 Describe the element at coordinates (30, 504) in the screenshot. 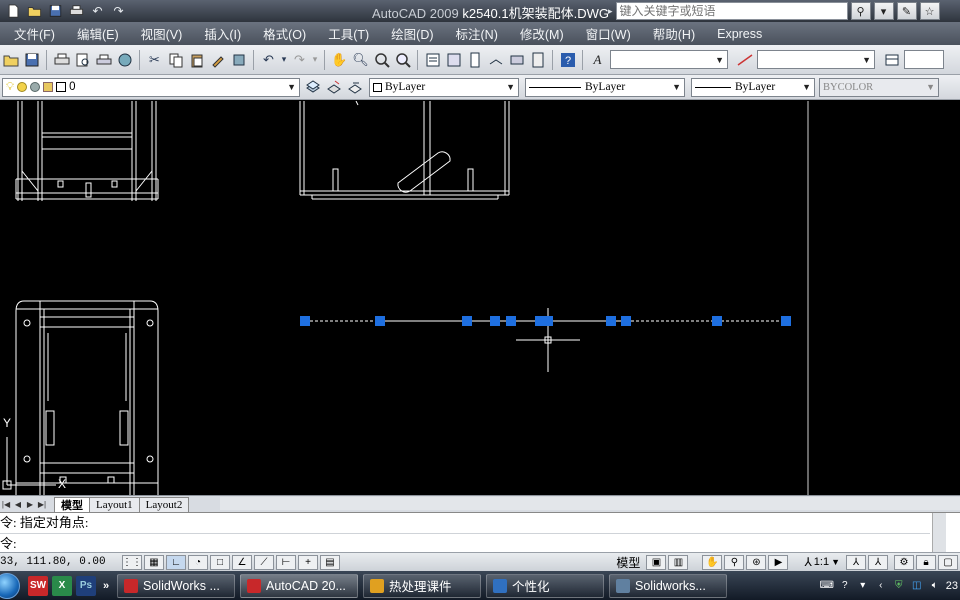

I see `next-tab-icon: ▶` at that location.